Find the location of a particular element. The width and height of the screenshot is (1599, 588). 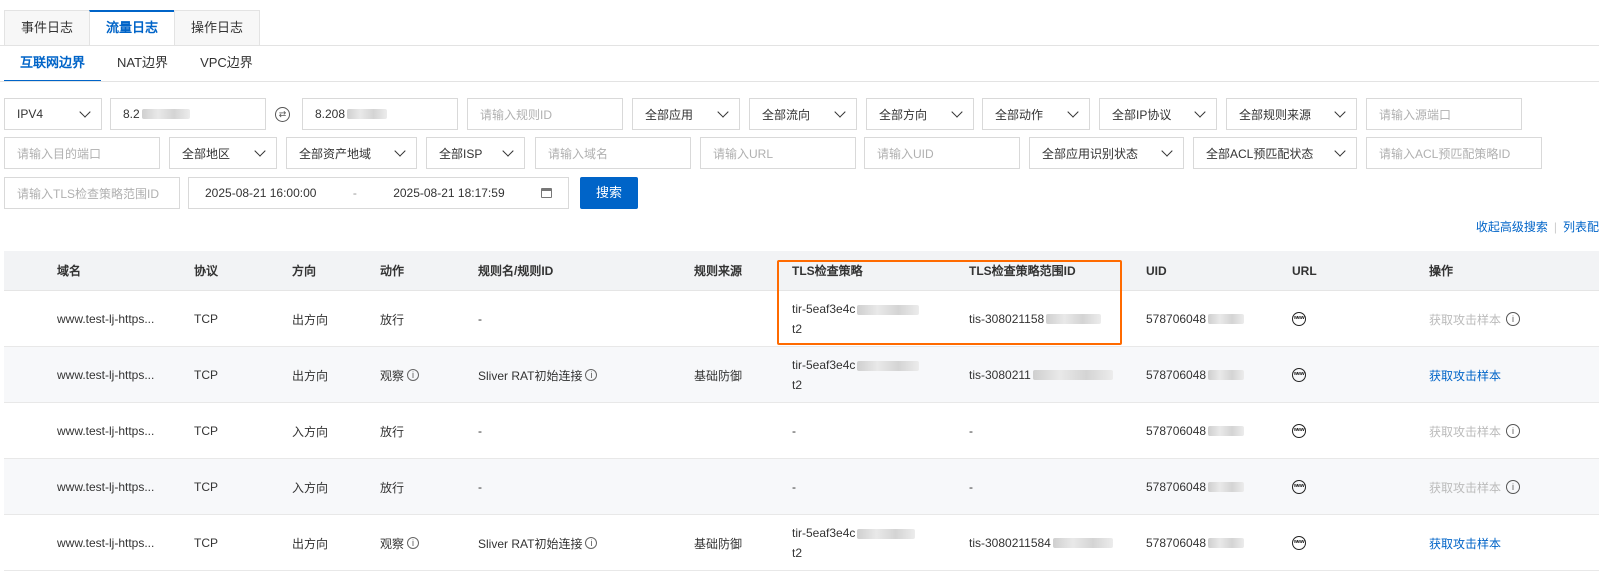

search-button: 搜索 is located at coordinates (609, 193).